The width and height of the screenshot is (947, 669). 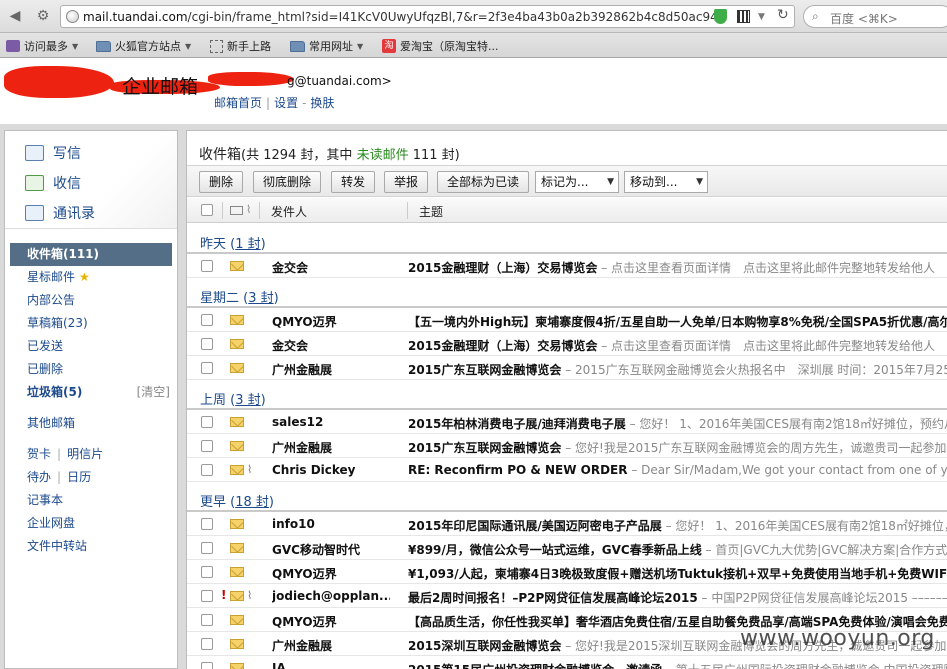 What do you see at coordinates (761, 17) in the screenshot?
I see `dropdown-icon: ▼` at bounding box center [761, 17].